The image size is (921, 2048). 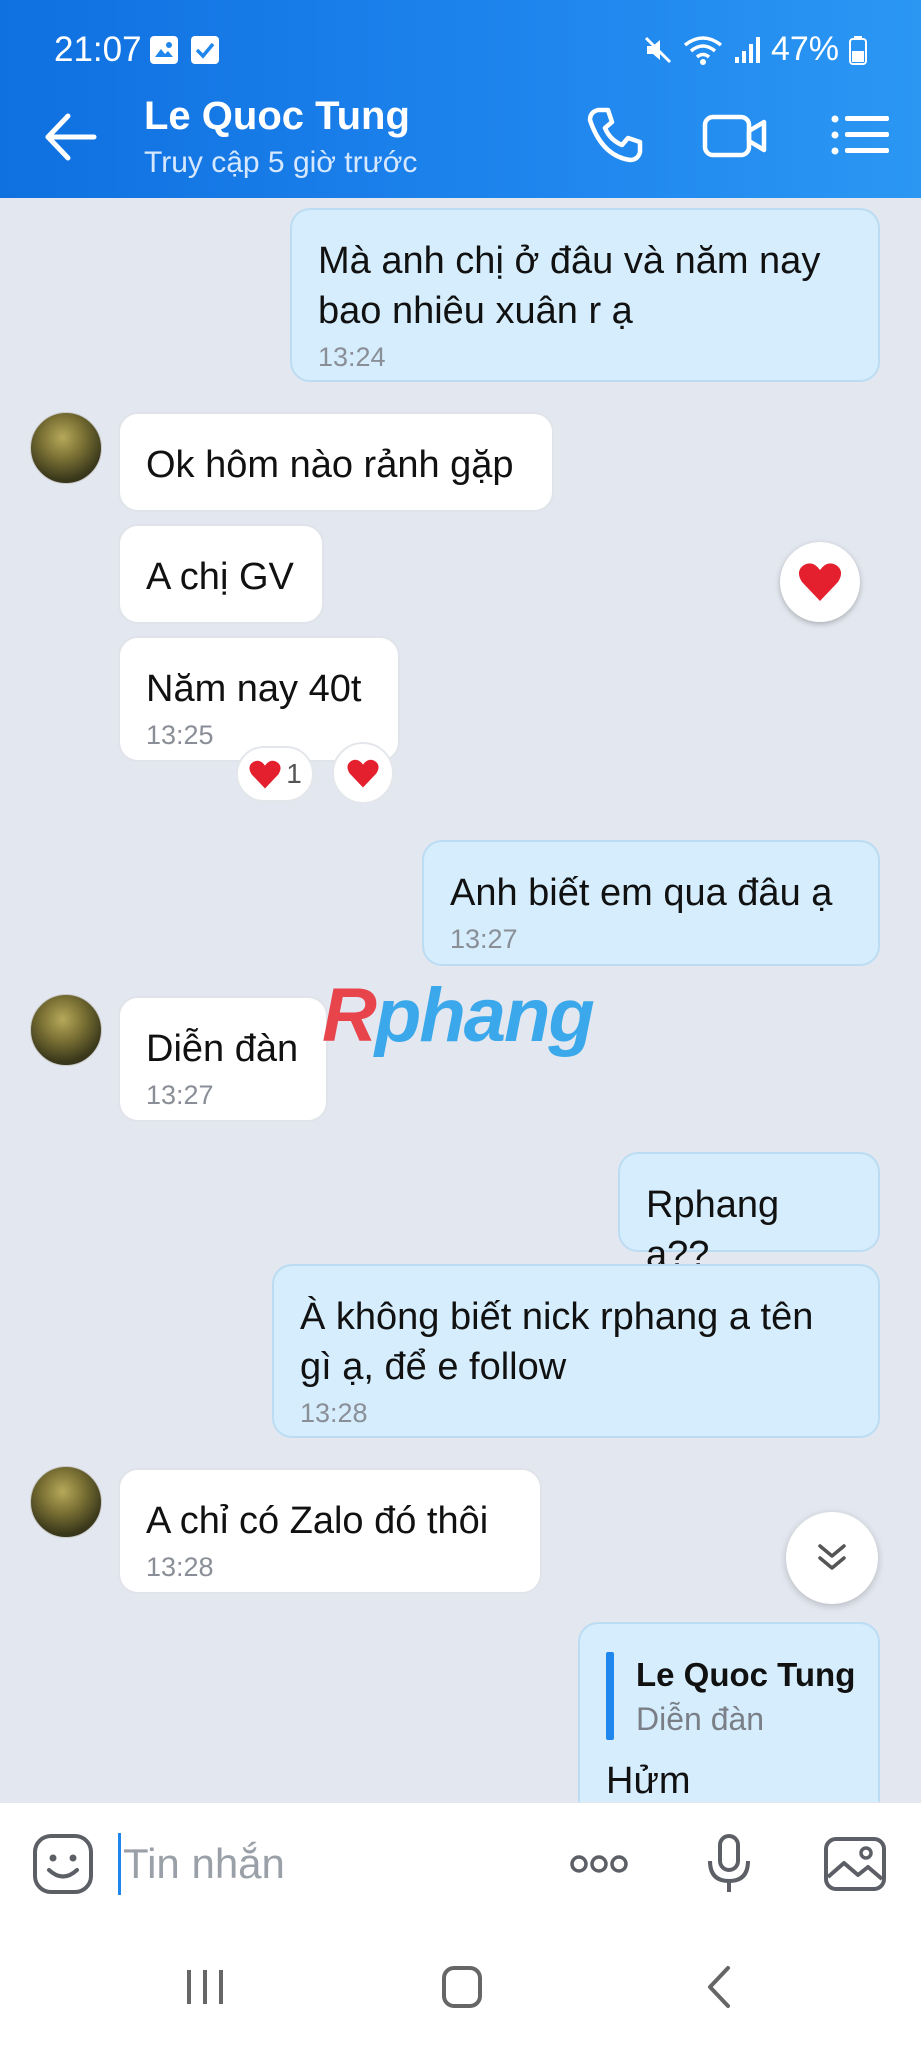 What do you see at coordinates (277, 116) in the screenshot?
I see `contact-name: Le Quoc Tung` at bounding box center [277, 116].